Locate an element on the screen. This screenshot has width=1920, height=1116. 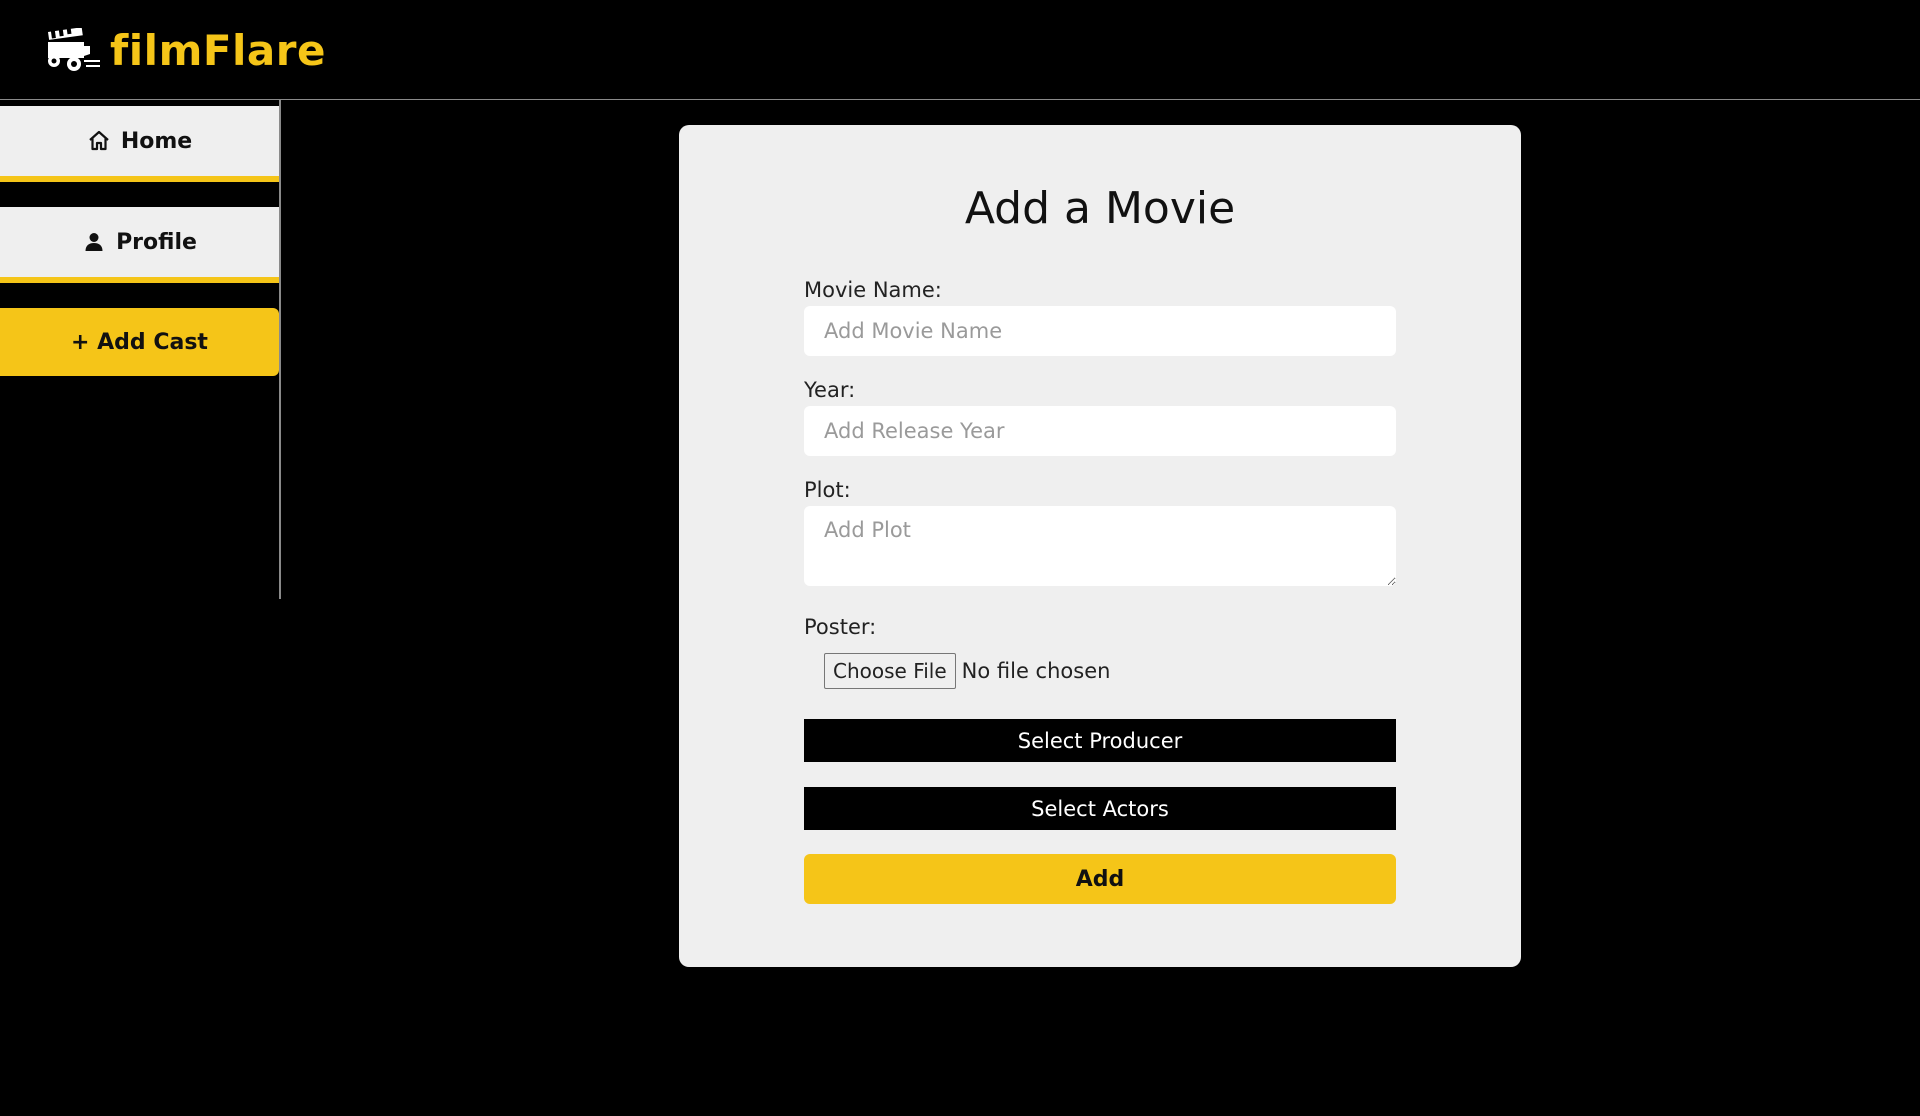
sidebar: Home Profile + Add Cast is located at coordinates (140, 349).